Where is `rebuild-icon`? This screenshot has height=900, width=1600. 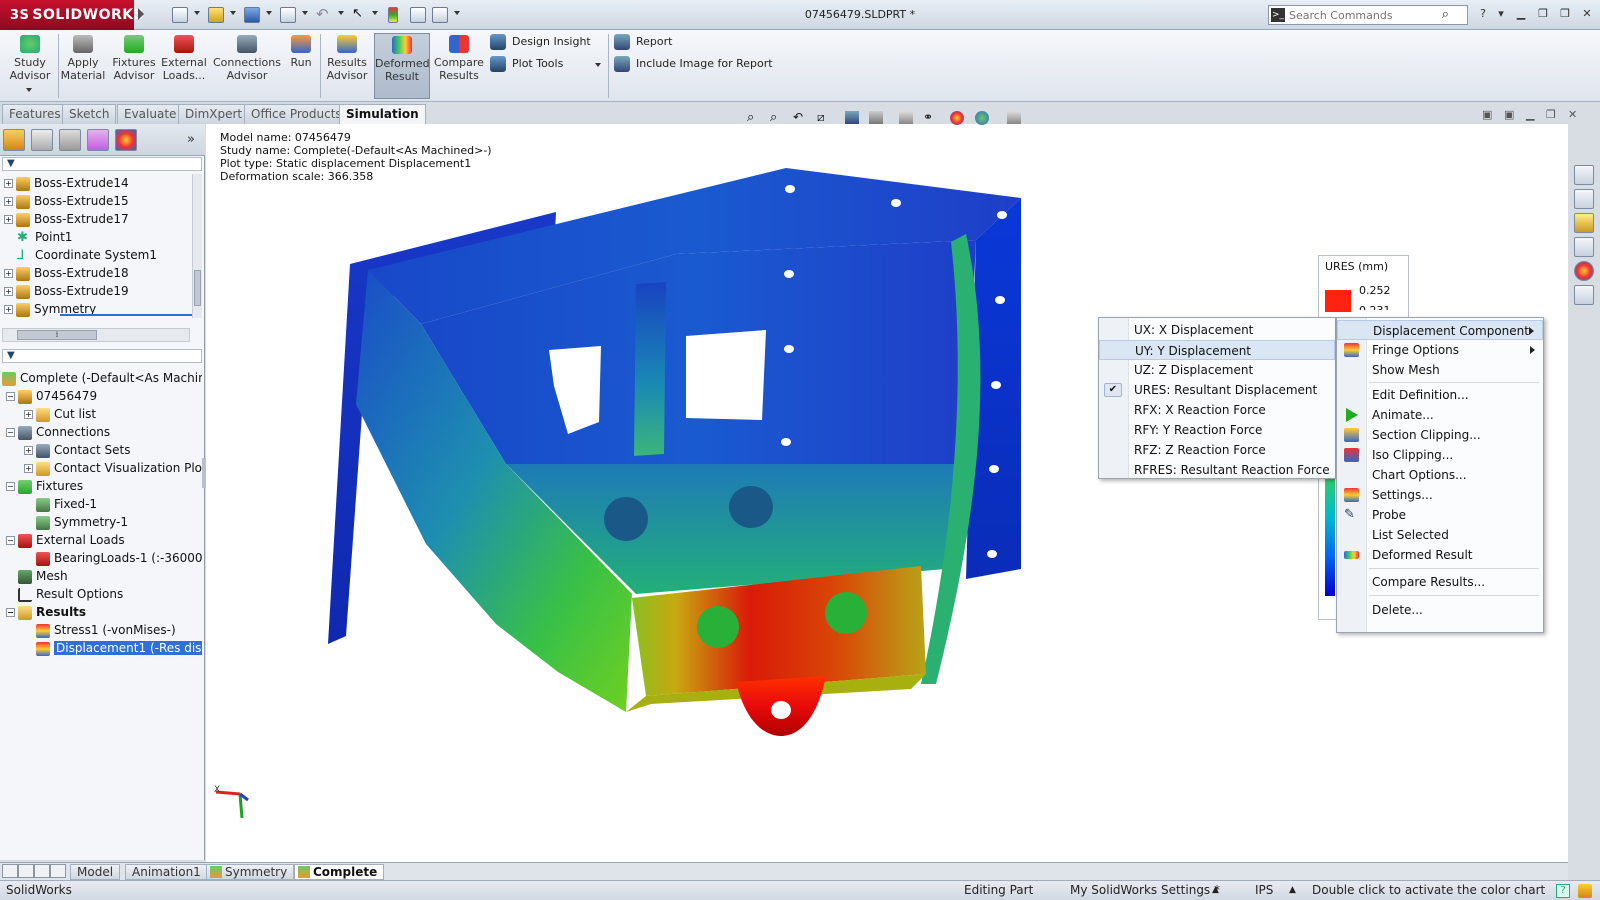
rebuild-icon is located at coordinates (1585, 891).